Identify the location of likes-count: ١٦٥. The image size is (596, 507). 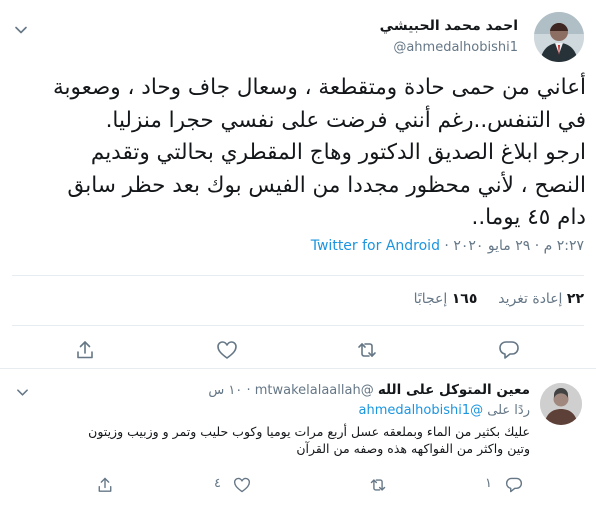
(464, 299).